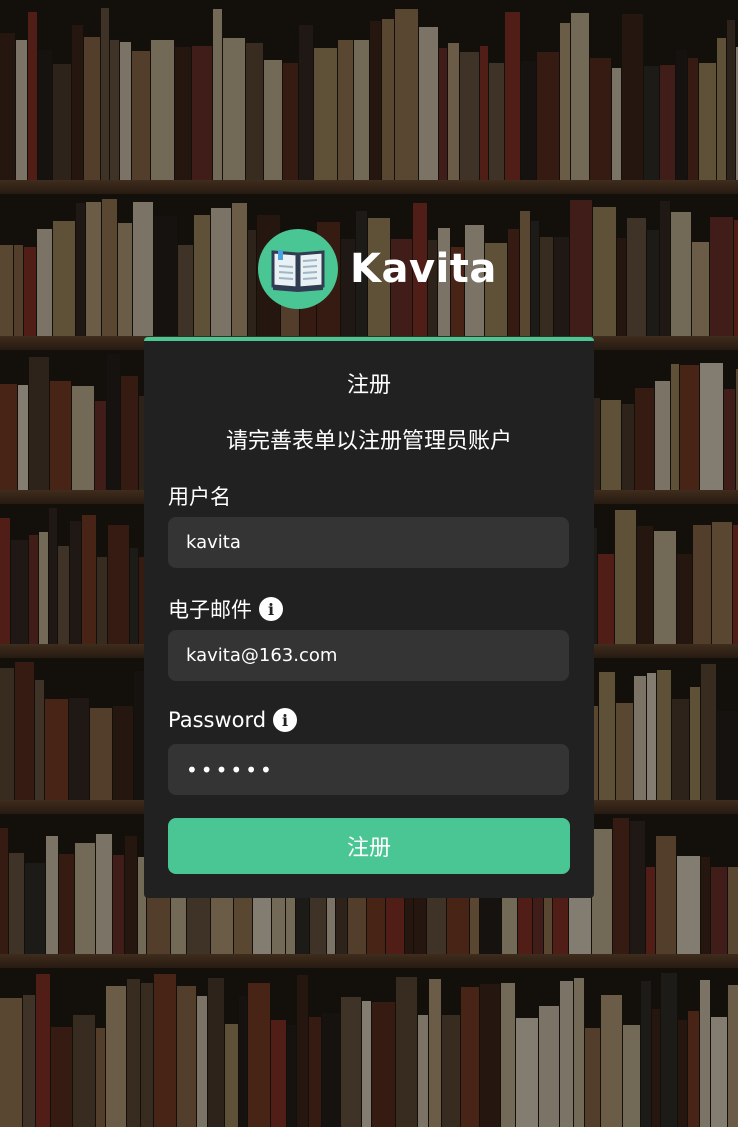  Describe the element at coordinates (271, 609) in the screenshot. I see `email-info-icon: i` at that location.